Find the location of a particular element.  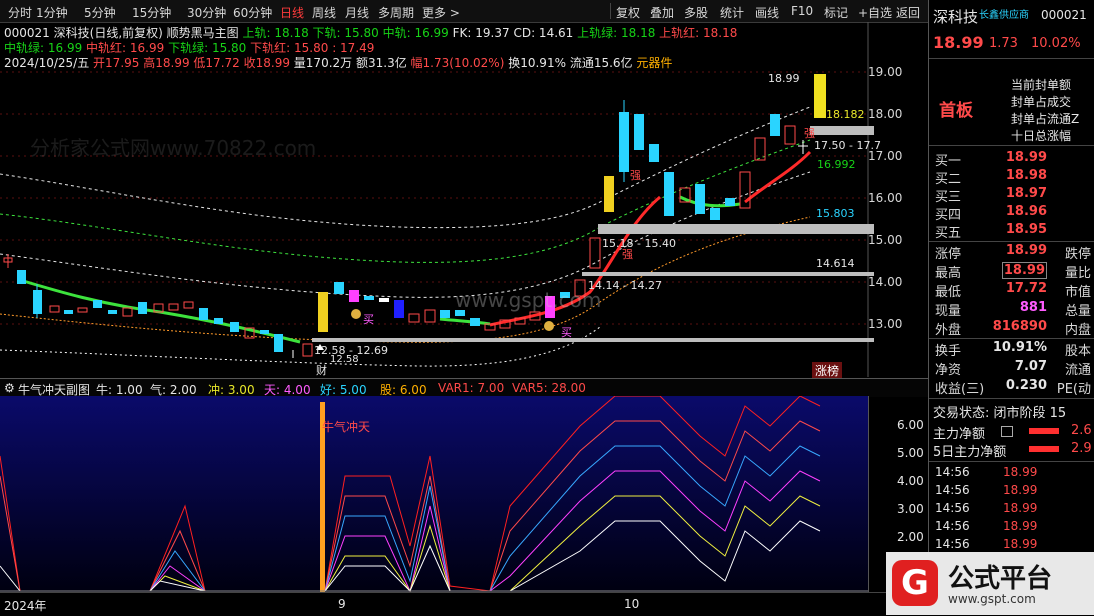

stat-label: PE(动 is located at coordinates (1073, 389).